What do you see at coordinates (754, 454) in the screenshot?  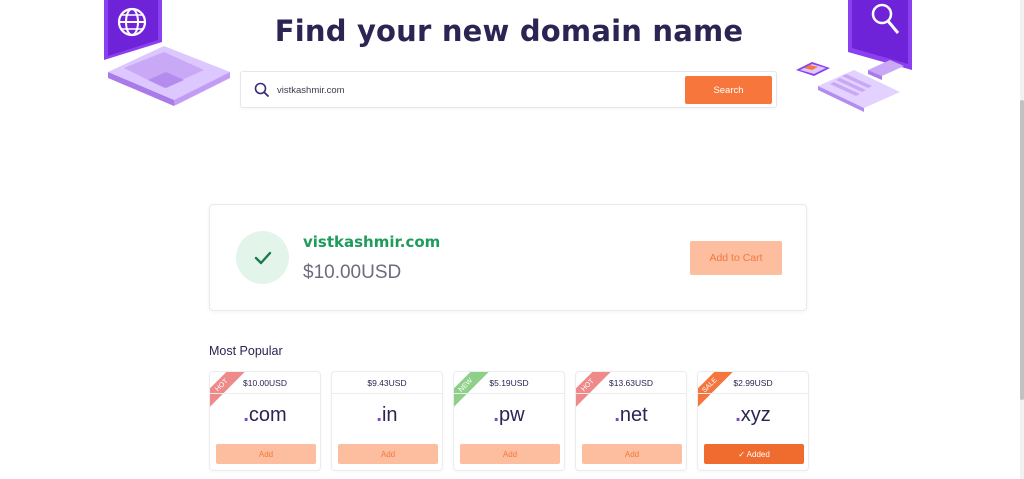 I see `added-tld-button: ✓ Added` at bounding box center [754, 454].